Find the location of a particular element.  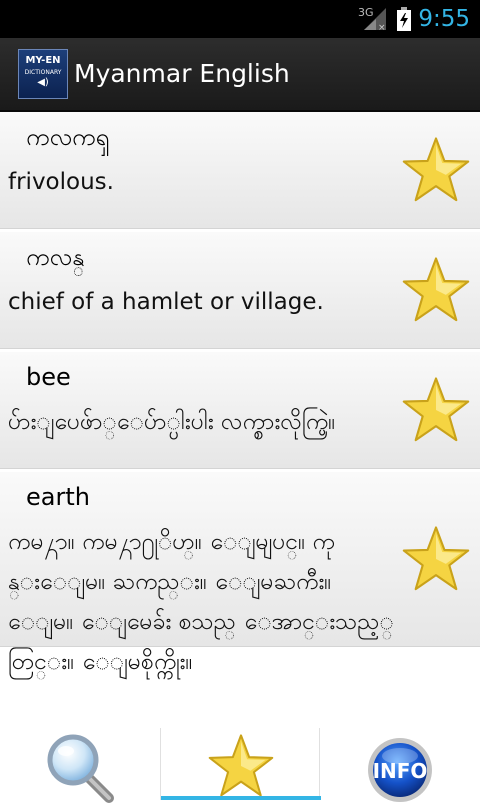

svg-text: 3G is located at coordinates (366, 12).